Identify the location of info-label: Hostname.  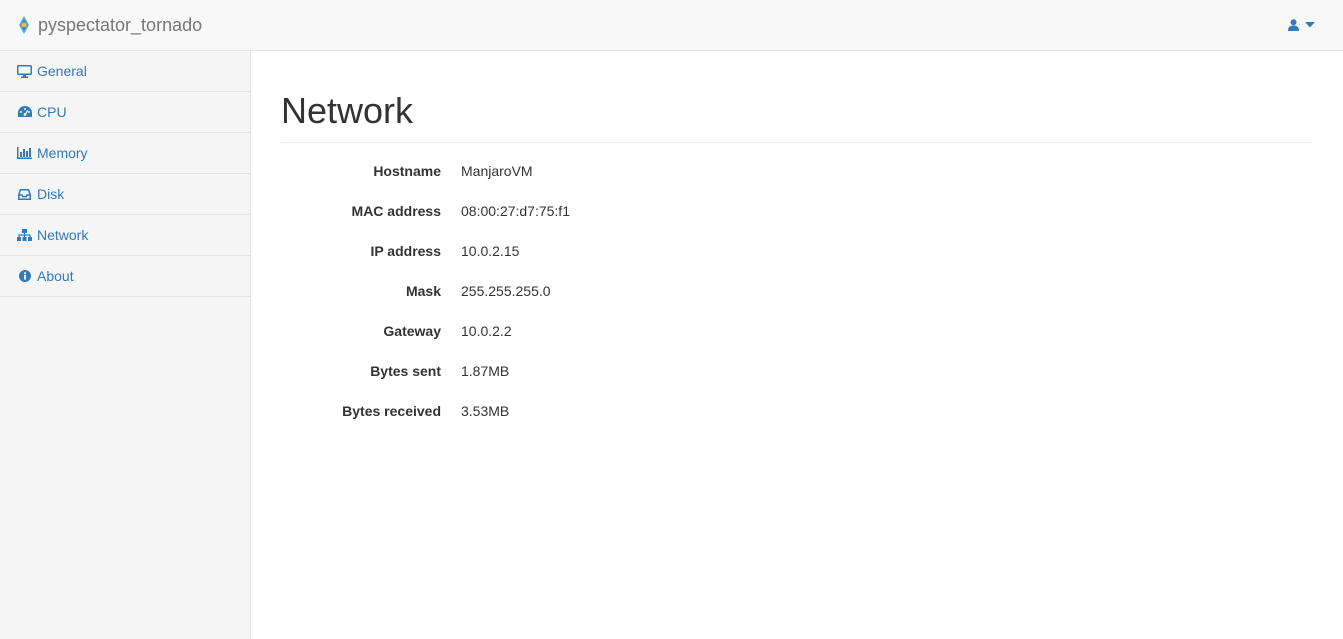
(407, 171).